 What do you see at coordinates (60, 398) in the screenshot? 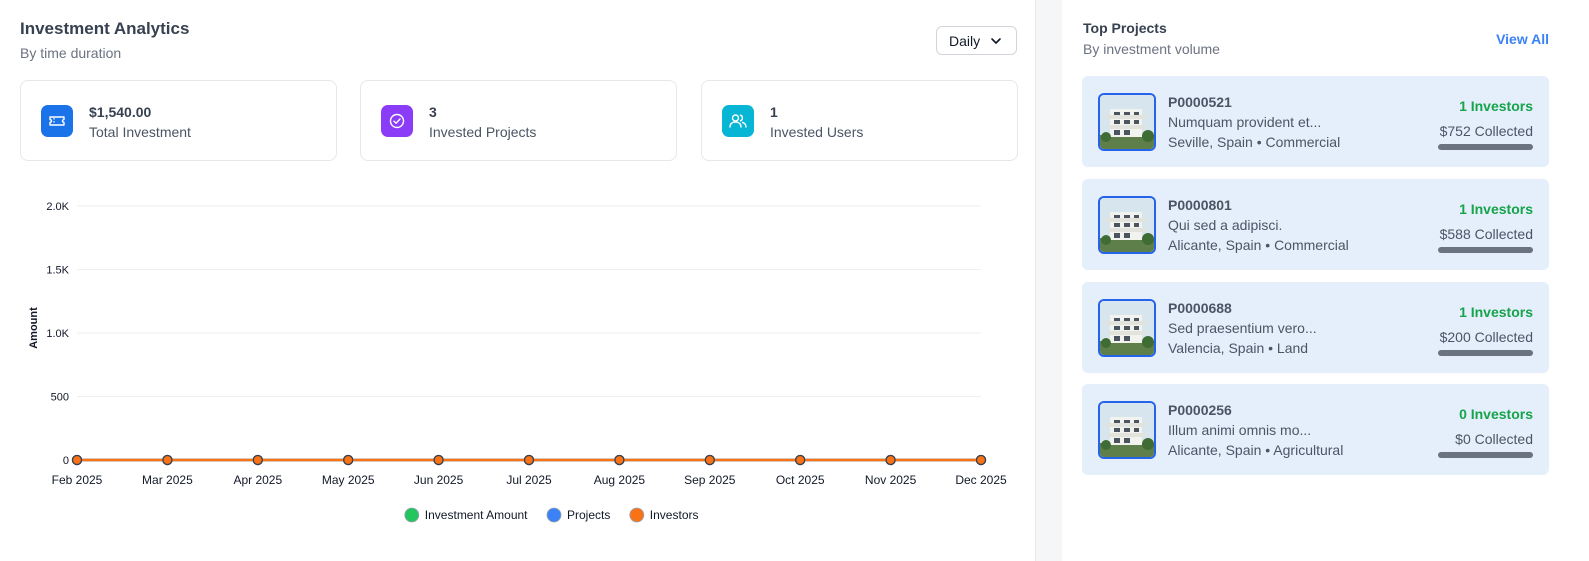
I see `y-tick-label: 500` at bounding box center [60, 398].